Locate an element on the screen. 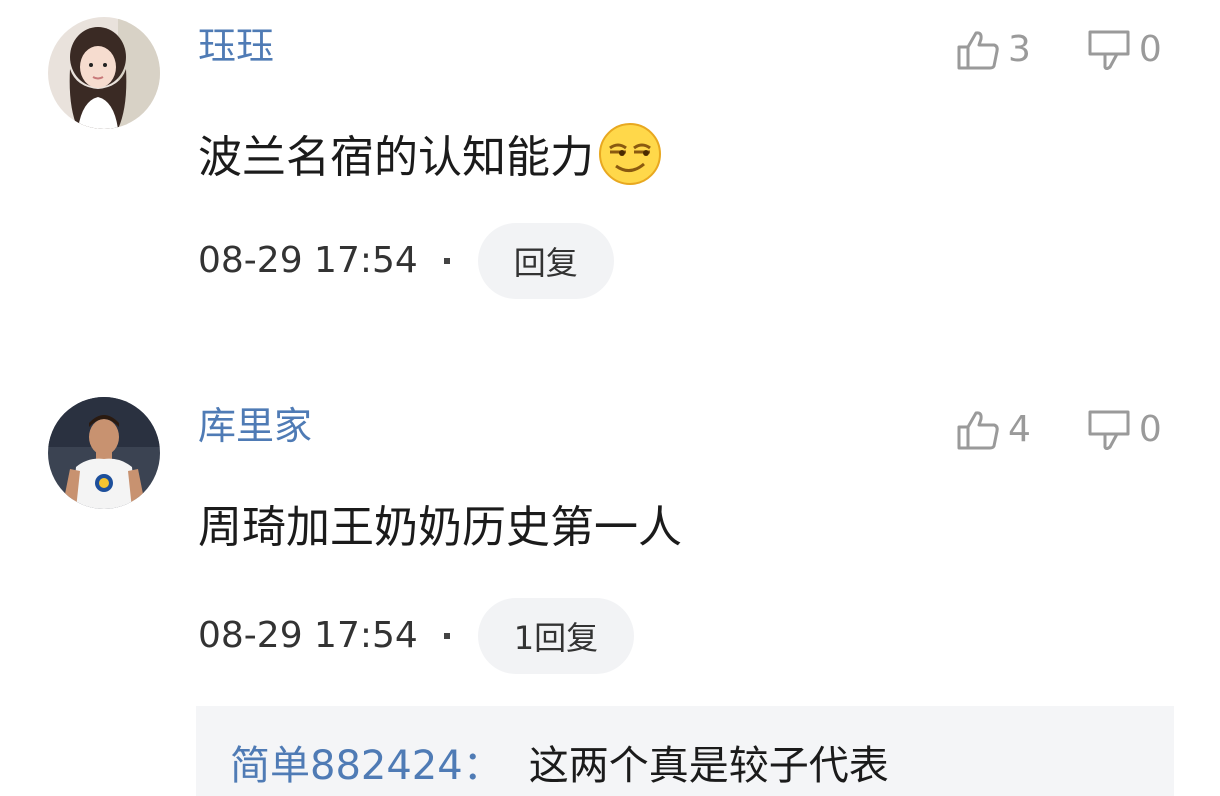  like-button: 4 is located at coordinates (993, 430).